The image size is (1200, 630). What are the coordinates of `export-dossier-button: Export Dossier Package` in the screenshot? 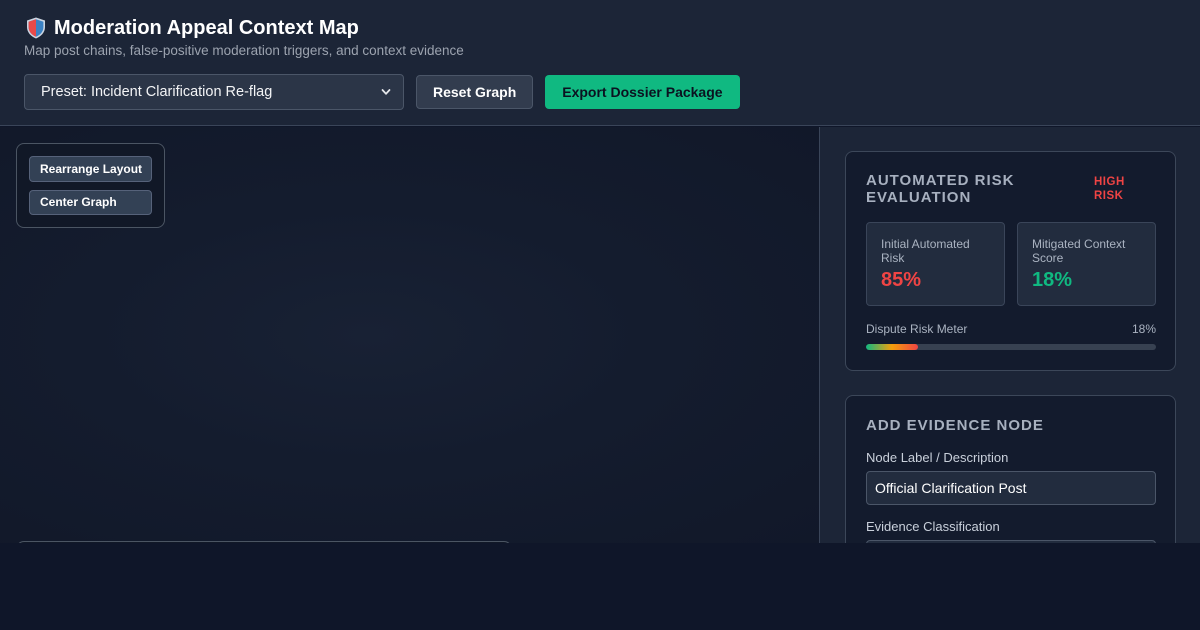 It's located at (642, 92).